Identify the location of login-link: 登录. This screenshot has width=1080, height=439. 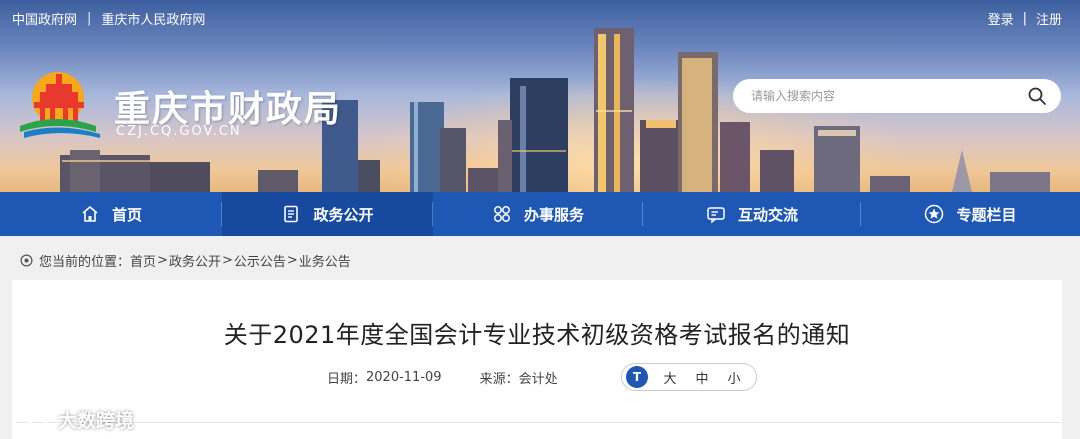
(1001, 18).